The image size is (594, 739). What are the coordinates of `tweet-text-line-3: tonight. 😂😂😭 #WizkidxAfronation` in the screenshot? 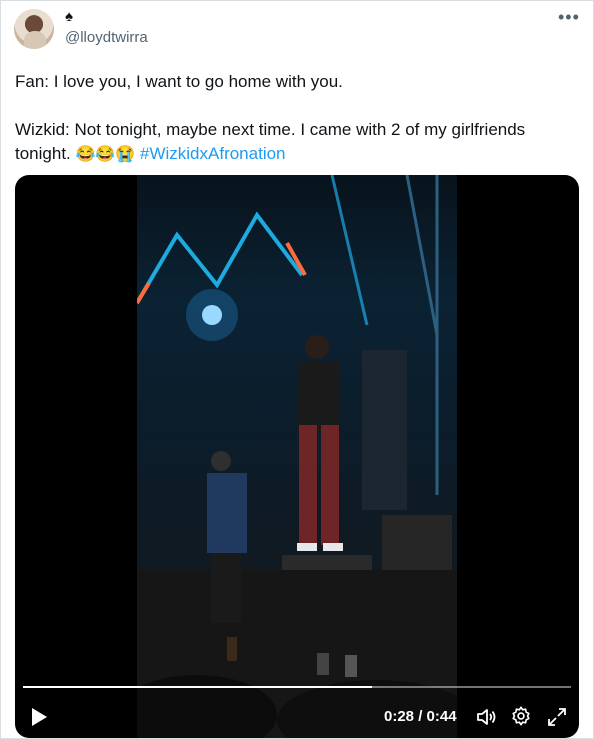 It's located at (295, 154).